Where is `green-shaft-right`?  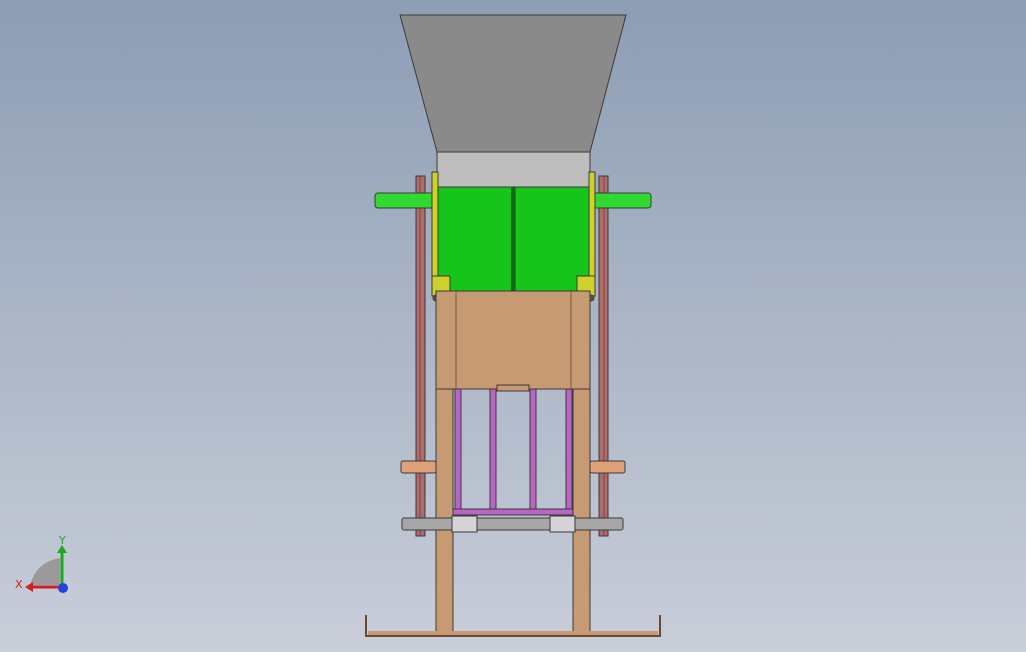
green-shaft-right is located at coordinates (620, 200).